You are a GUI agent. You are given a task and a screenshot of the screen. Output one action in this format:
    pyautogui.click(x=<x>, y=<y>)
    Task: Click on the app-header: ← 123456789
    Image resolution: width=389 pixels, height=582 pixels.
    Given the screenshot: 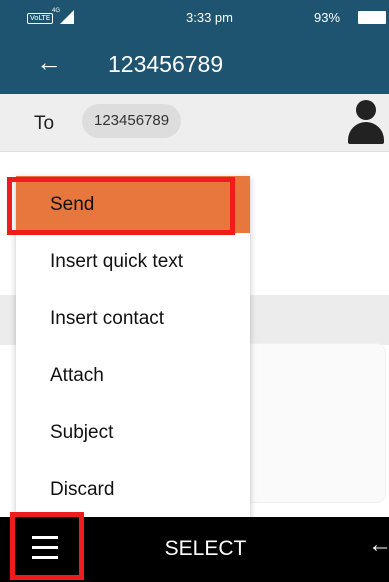 What is the action you would take?
    pyautogui.click(x=194, y=64)
    